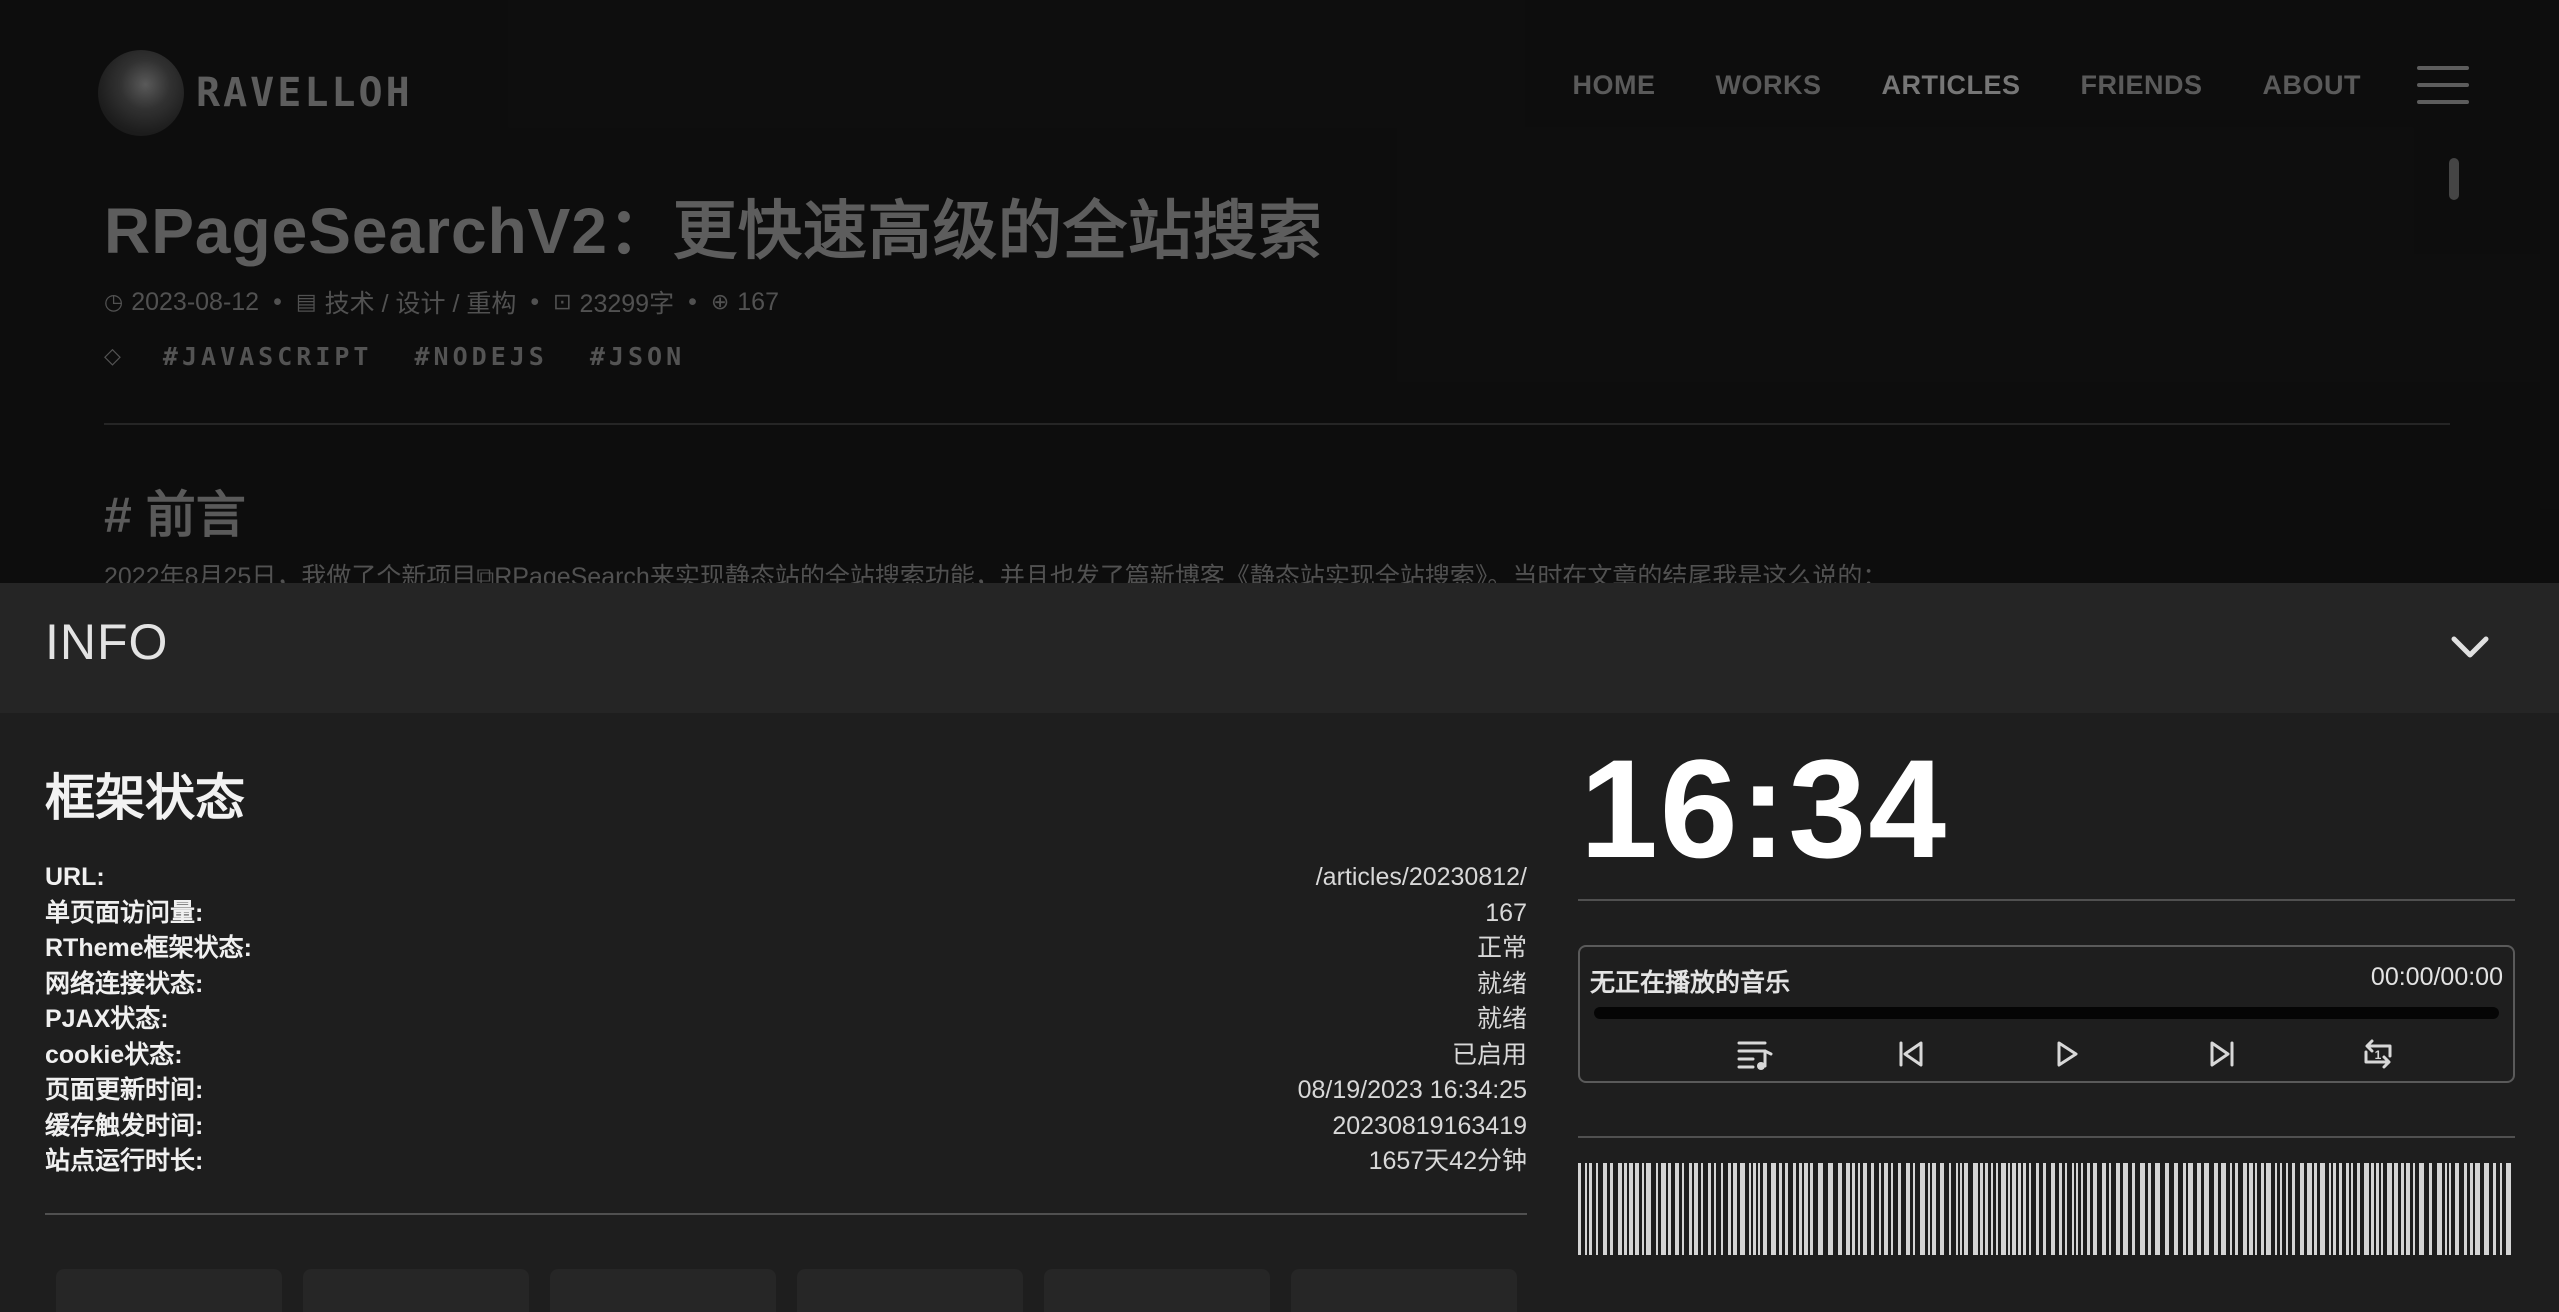 This screenshot has width=2559, height=1312. Describe the element at coordinates (2454, 179) in the screenshot. I see `scrollbar-thumb` at that location.